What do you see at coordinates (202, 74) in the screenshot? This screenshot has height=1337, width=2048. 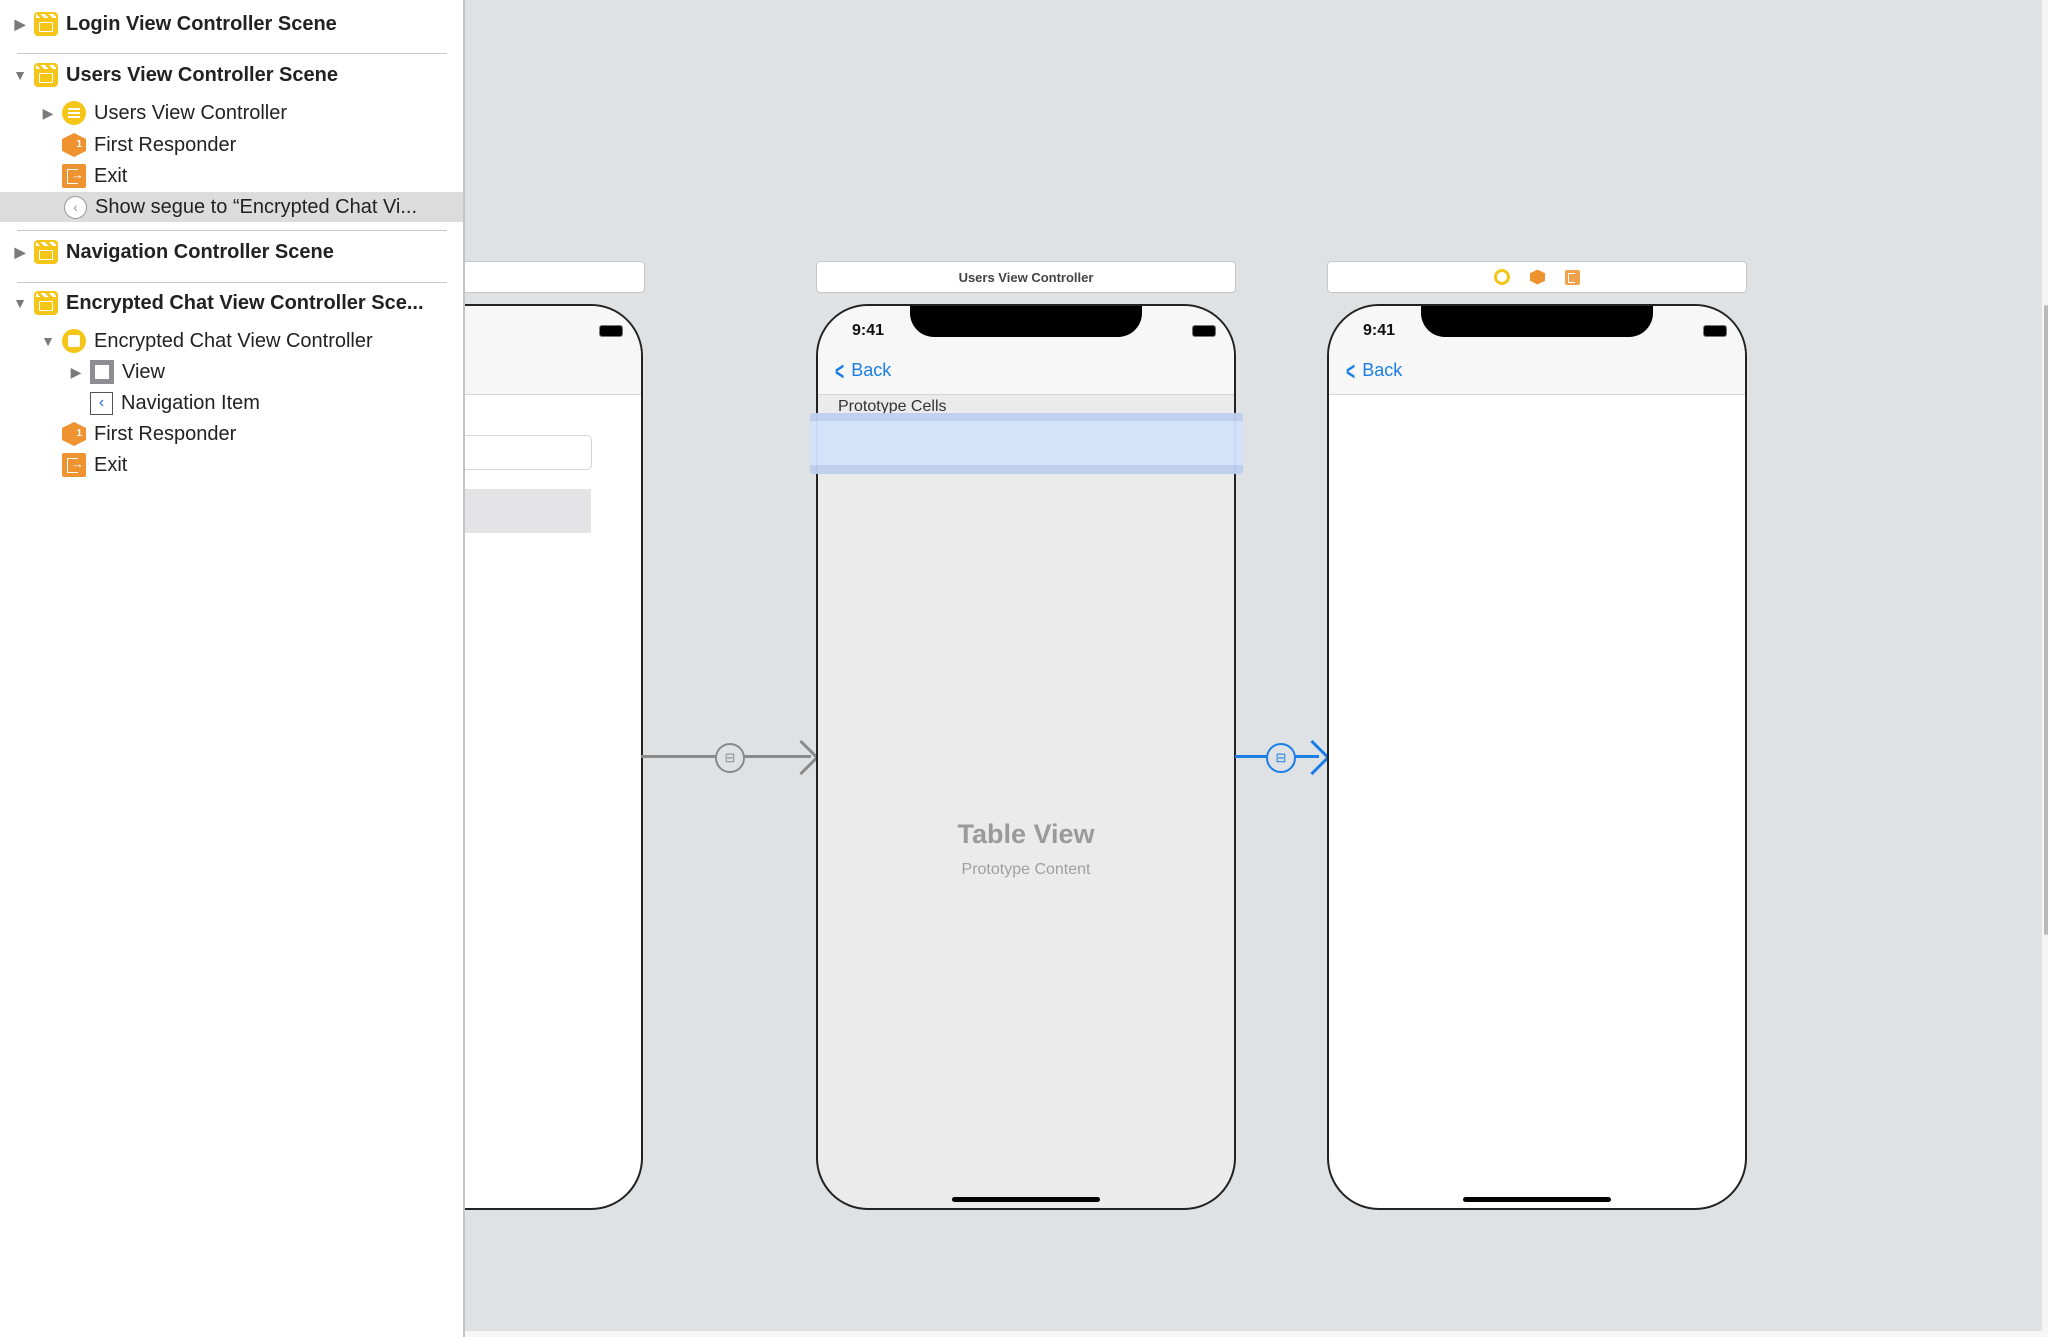 I see `outline-row-label: Users View Controller Scene` at bounding box center [202, 74].